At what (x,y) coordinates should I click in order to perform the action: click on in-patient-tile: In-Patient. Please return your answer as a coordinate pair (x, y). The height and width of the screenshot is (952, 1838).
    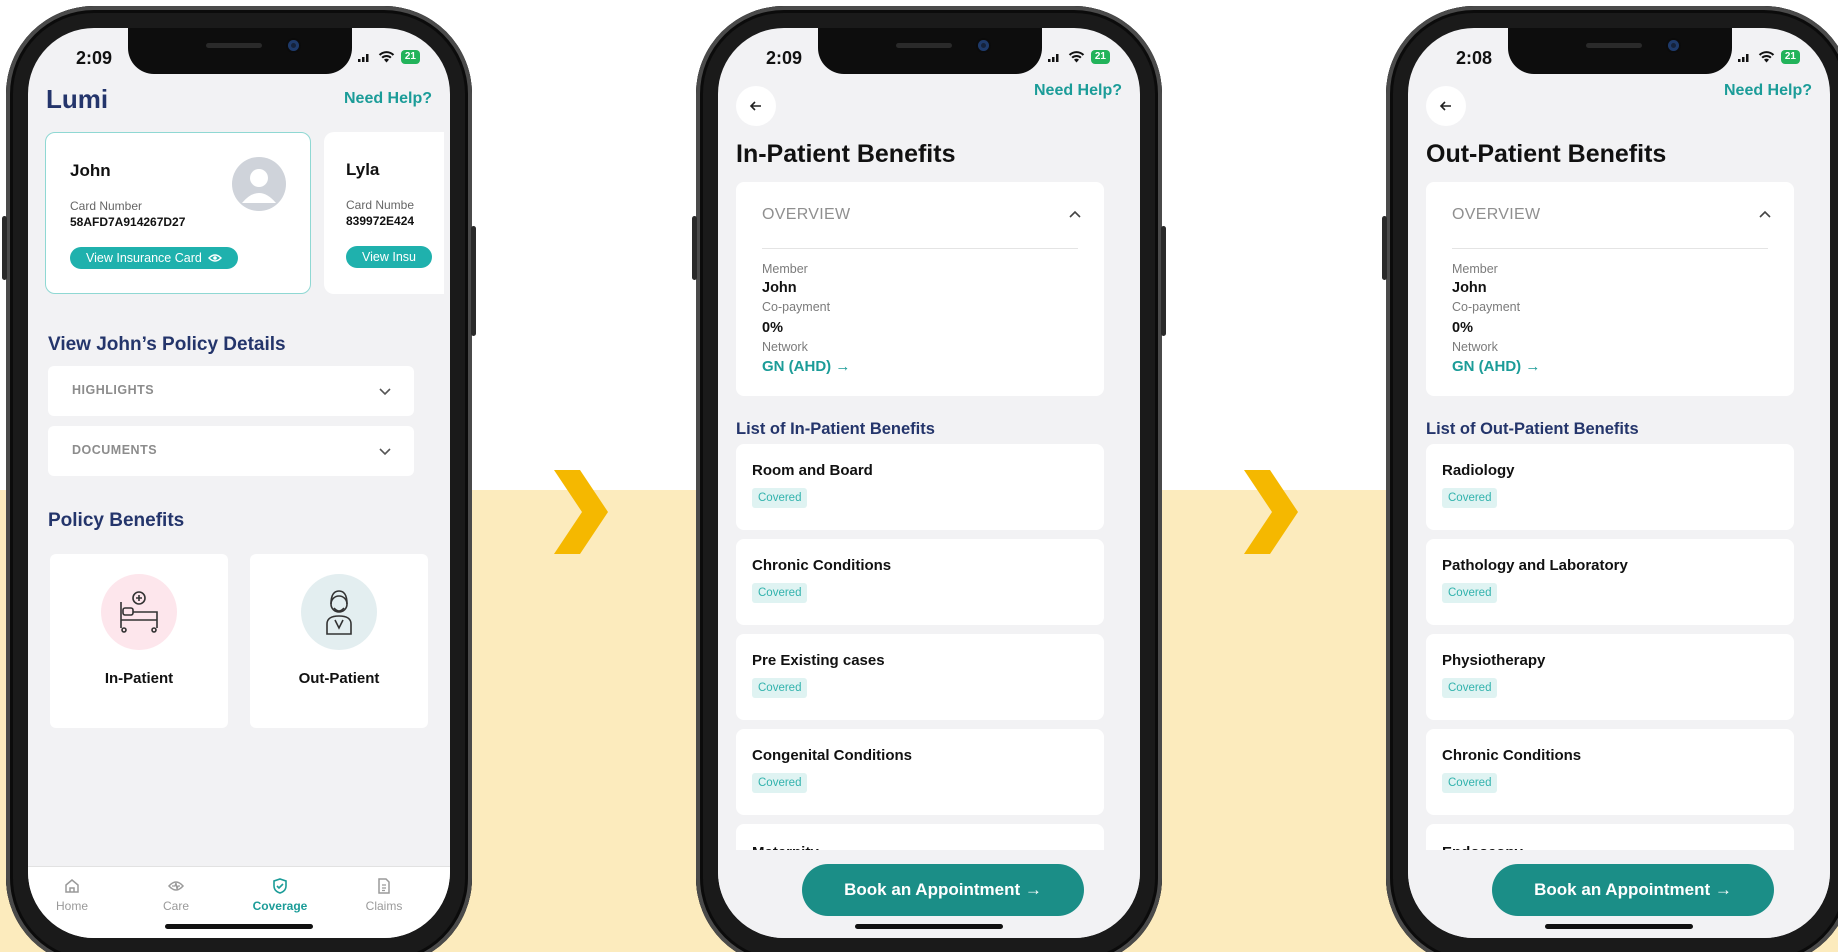
    Looking at the image, I should click on (139, 641).